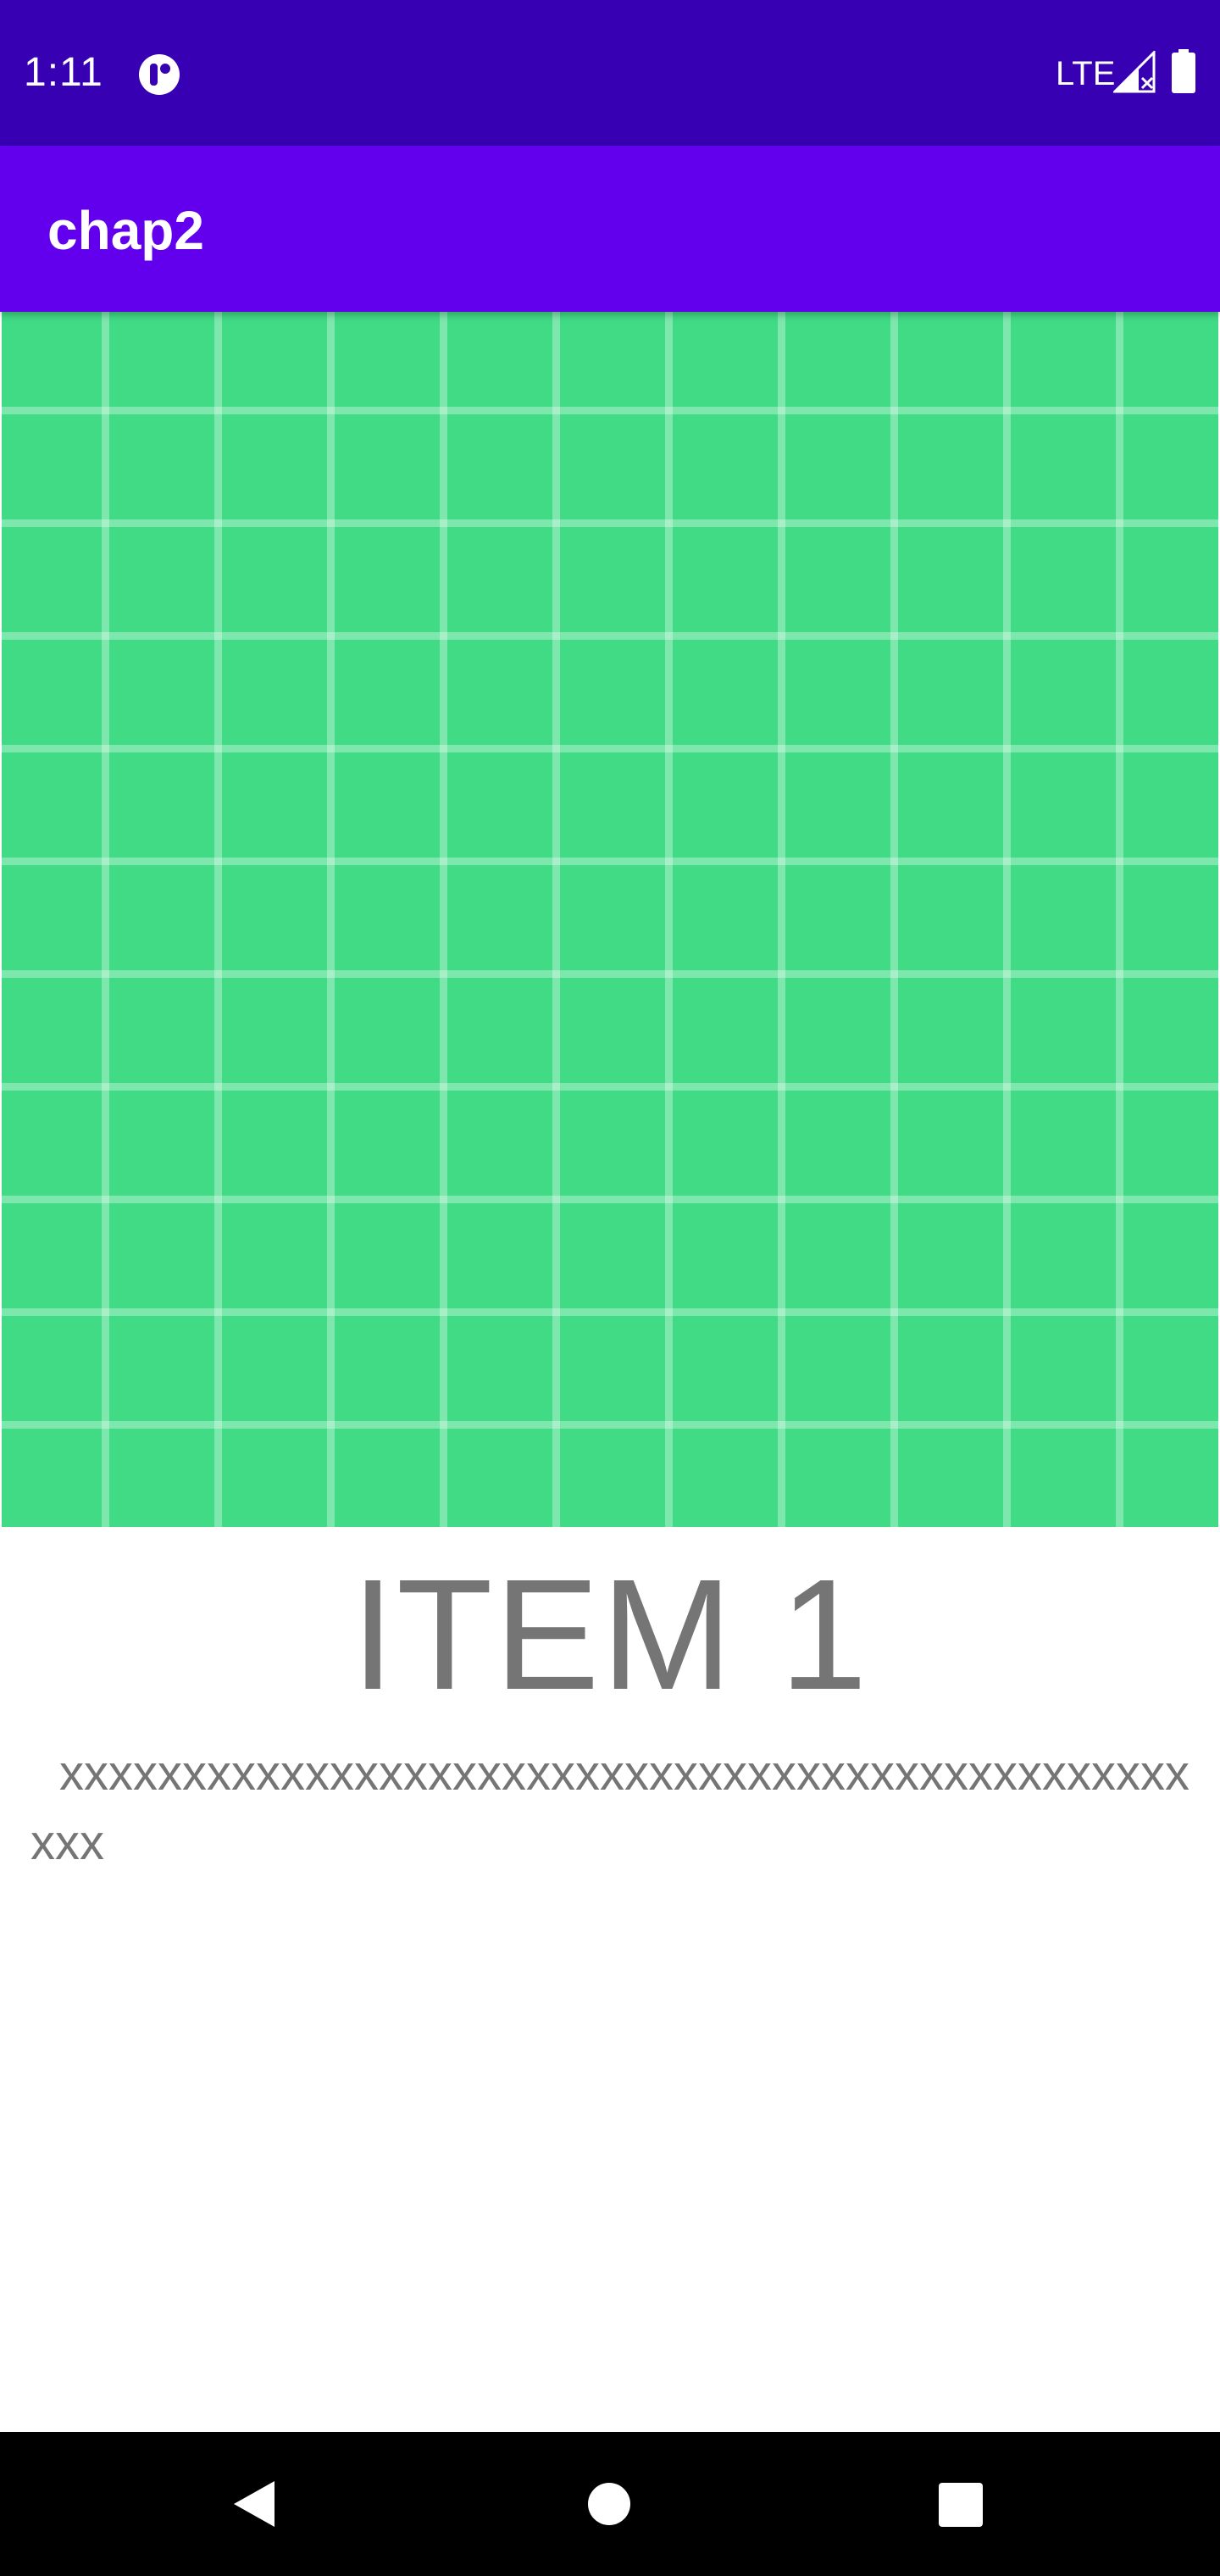  Describe the element at coordinates (1134, 72) in the screenshot. I see `signal-icon` at that location.